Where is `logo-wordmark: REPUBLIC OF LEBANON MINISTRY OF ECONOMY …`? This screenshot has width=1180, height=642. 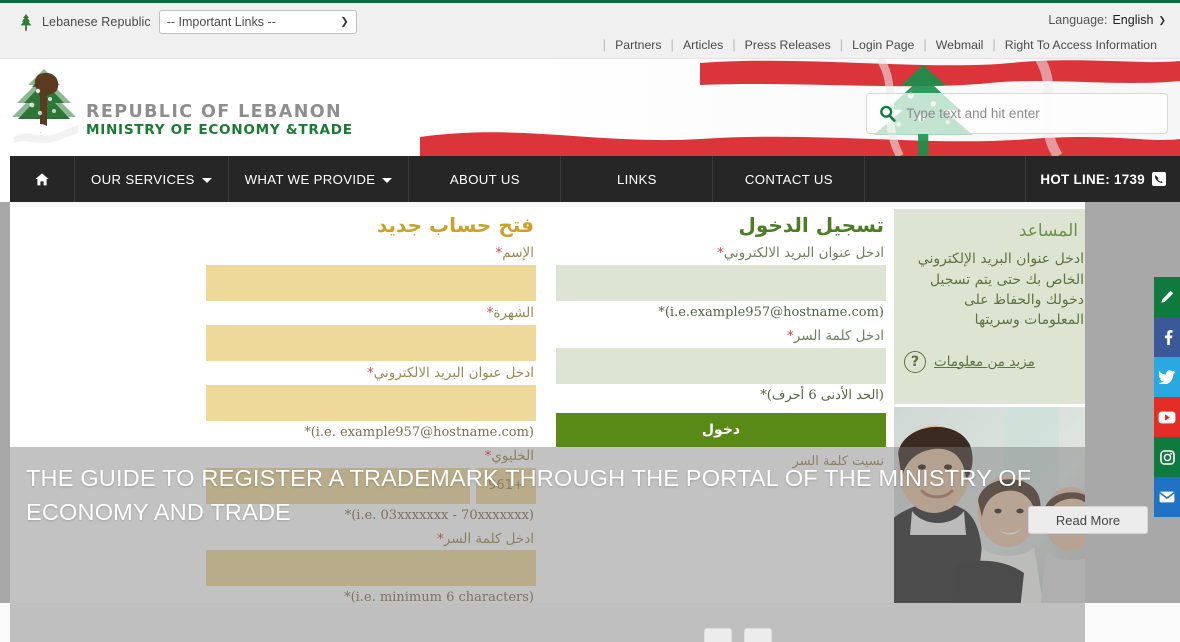 logo-wordmark: REPUBLIC OF LEBANON MINISTRY OF ECONOMY … is located at coordinates (219, 125).